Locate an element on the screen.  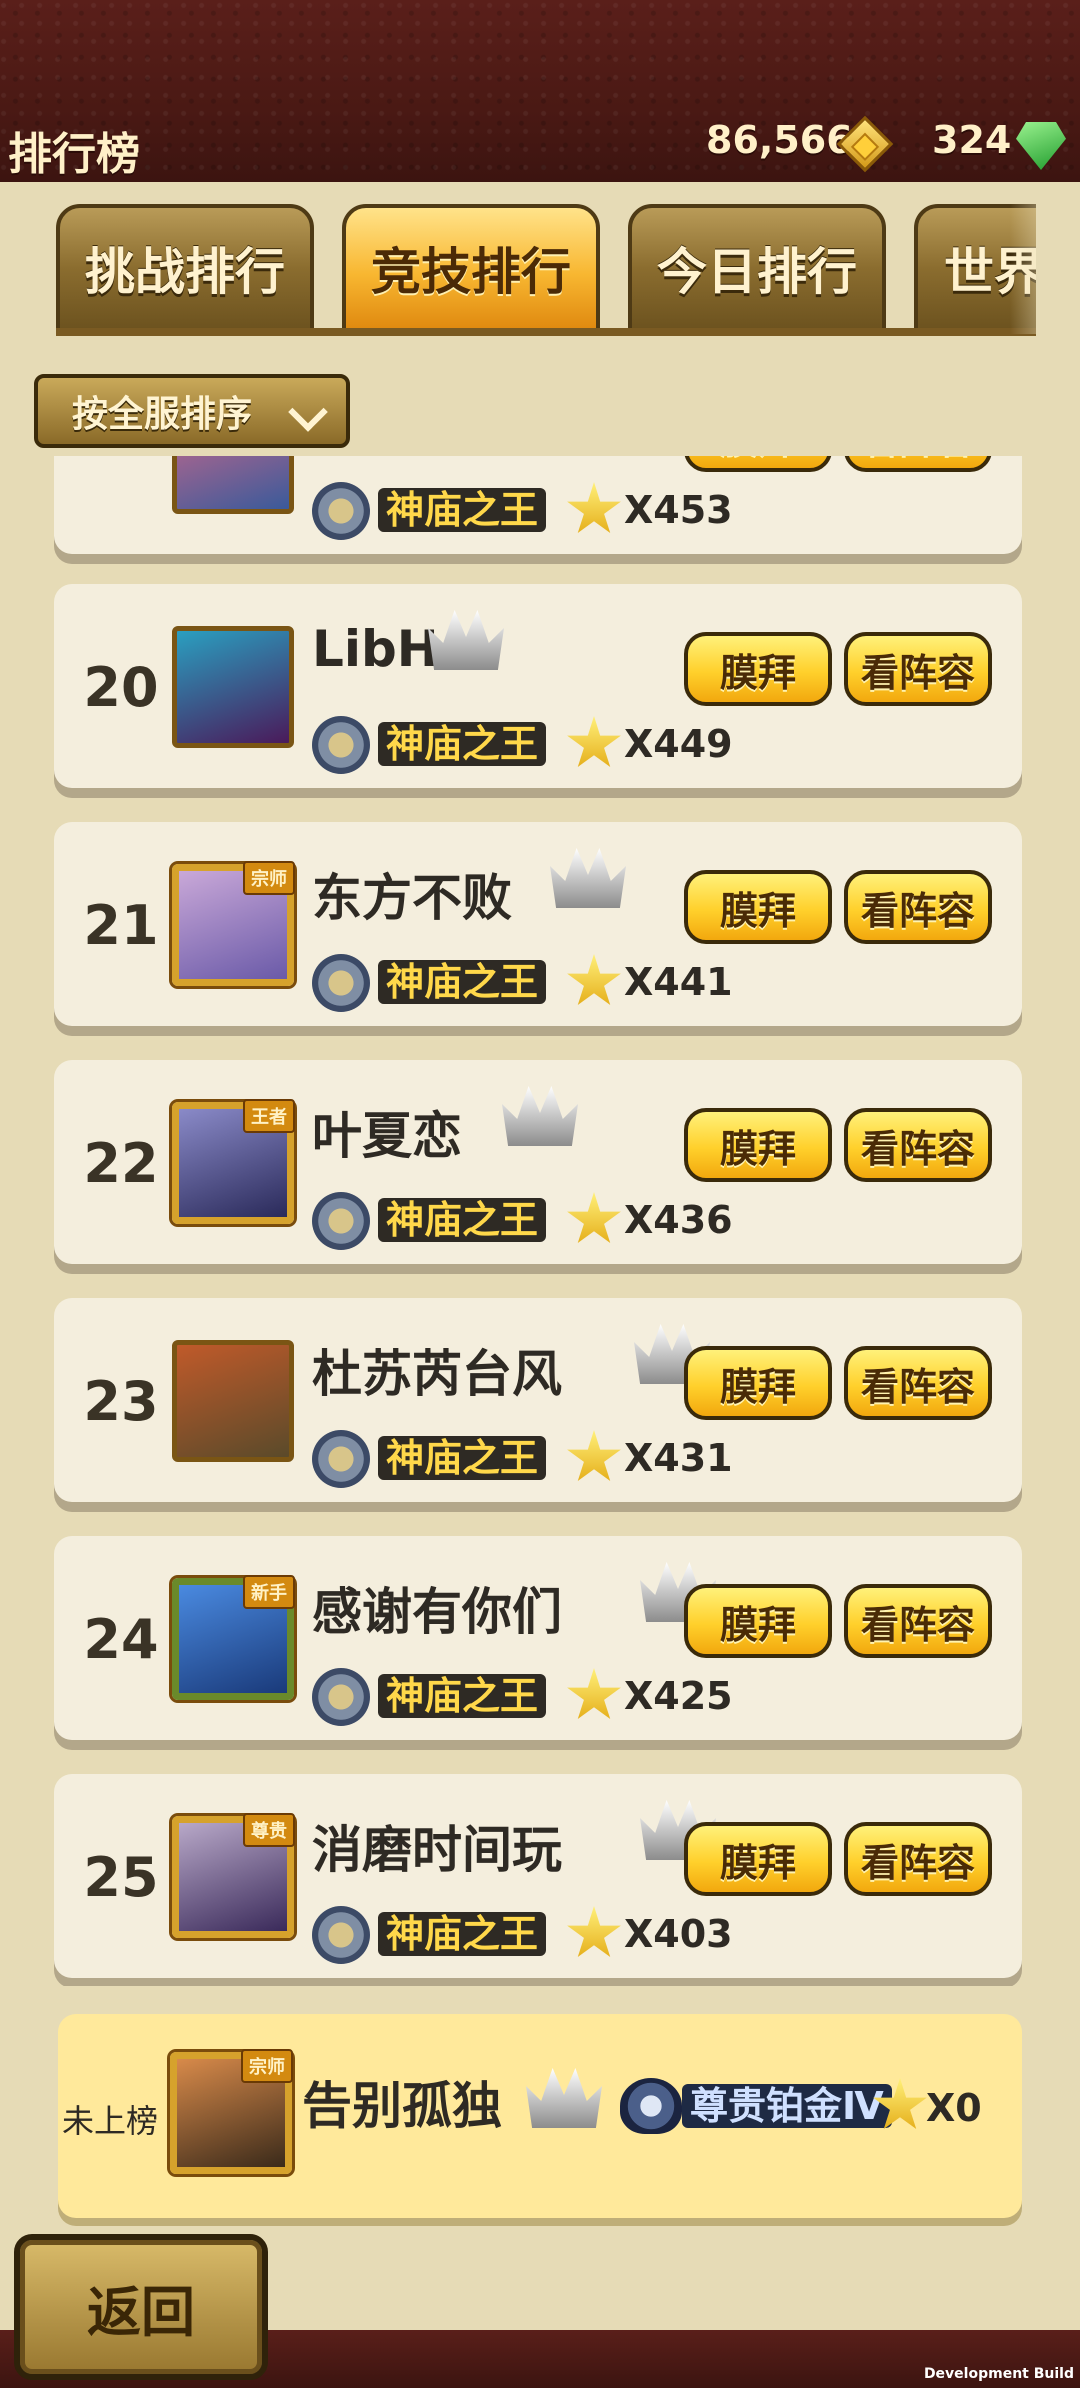
star-count: X425 is located at coordinates (678, 1696).